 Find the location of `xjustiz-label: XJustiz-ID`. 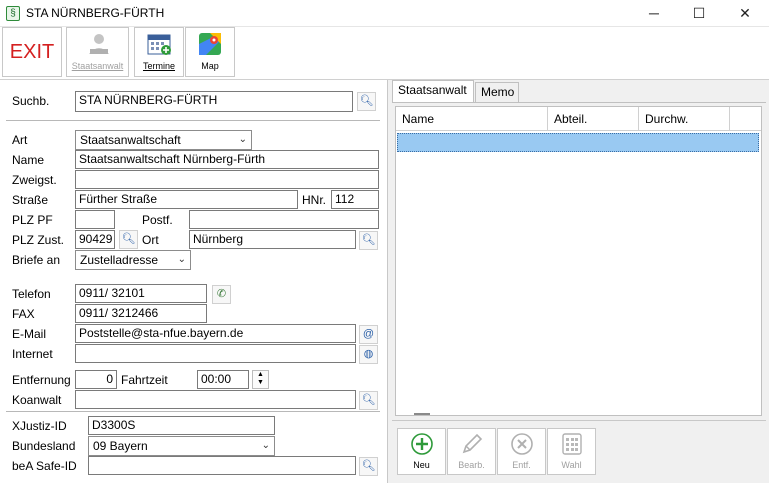

xjustiz-label: XJustiz-ID is located at coordinates (39, 426).